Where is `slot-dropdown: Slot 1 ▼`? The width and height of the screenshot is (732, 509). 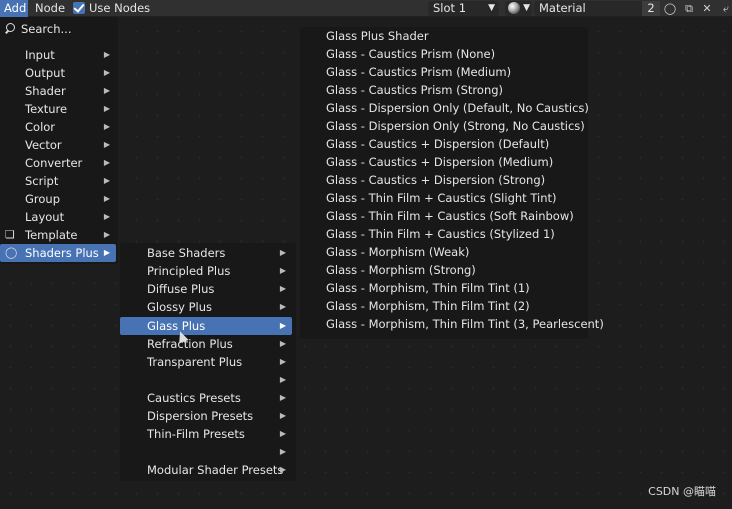 slot-dropdown: Slot 1 ▼ is located at coordinates (463, 8).